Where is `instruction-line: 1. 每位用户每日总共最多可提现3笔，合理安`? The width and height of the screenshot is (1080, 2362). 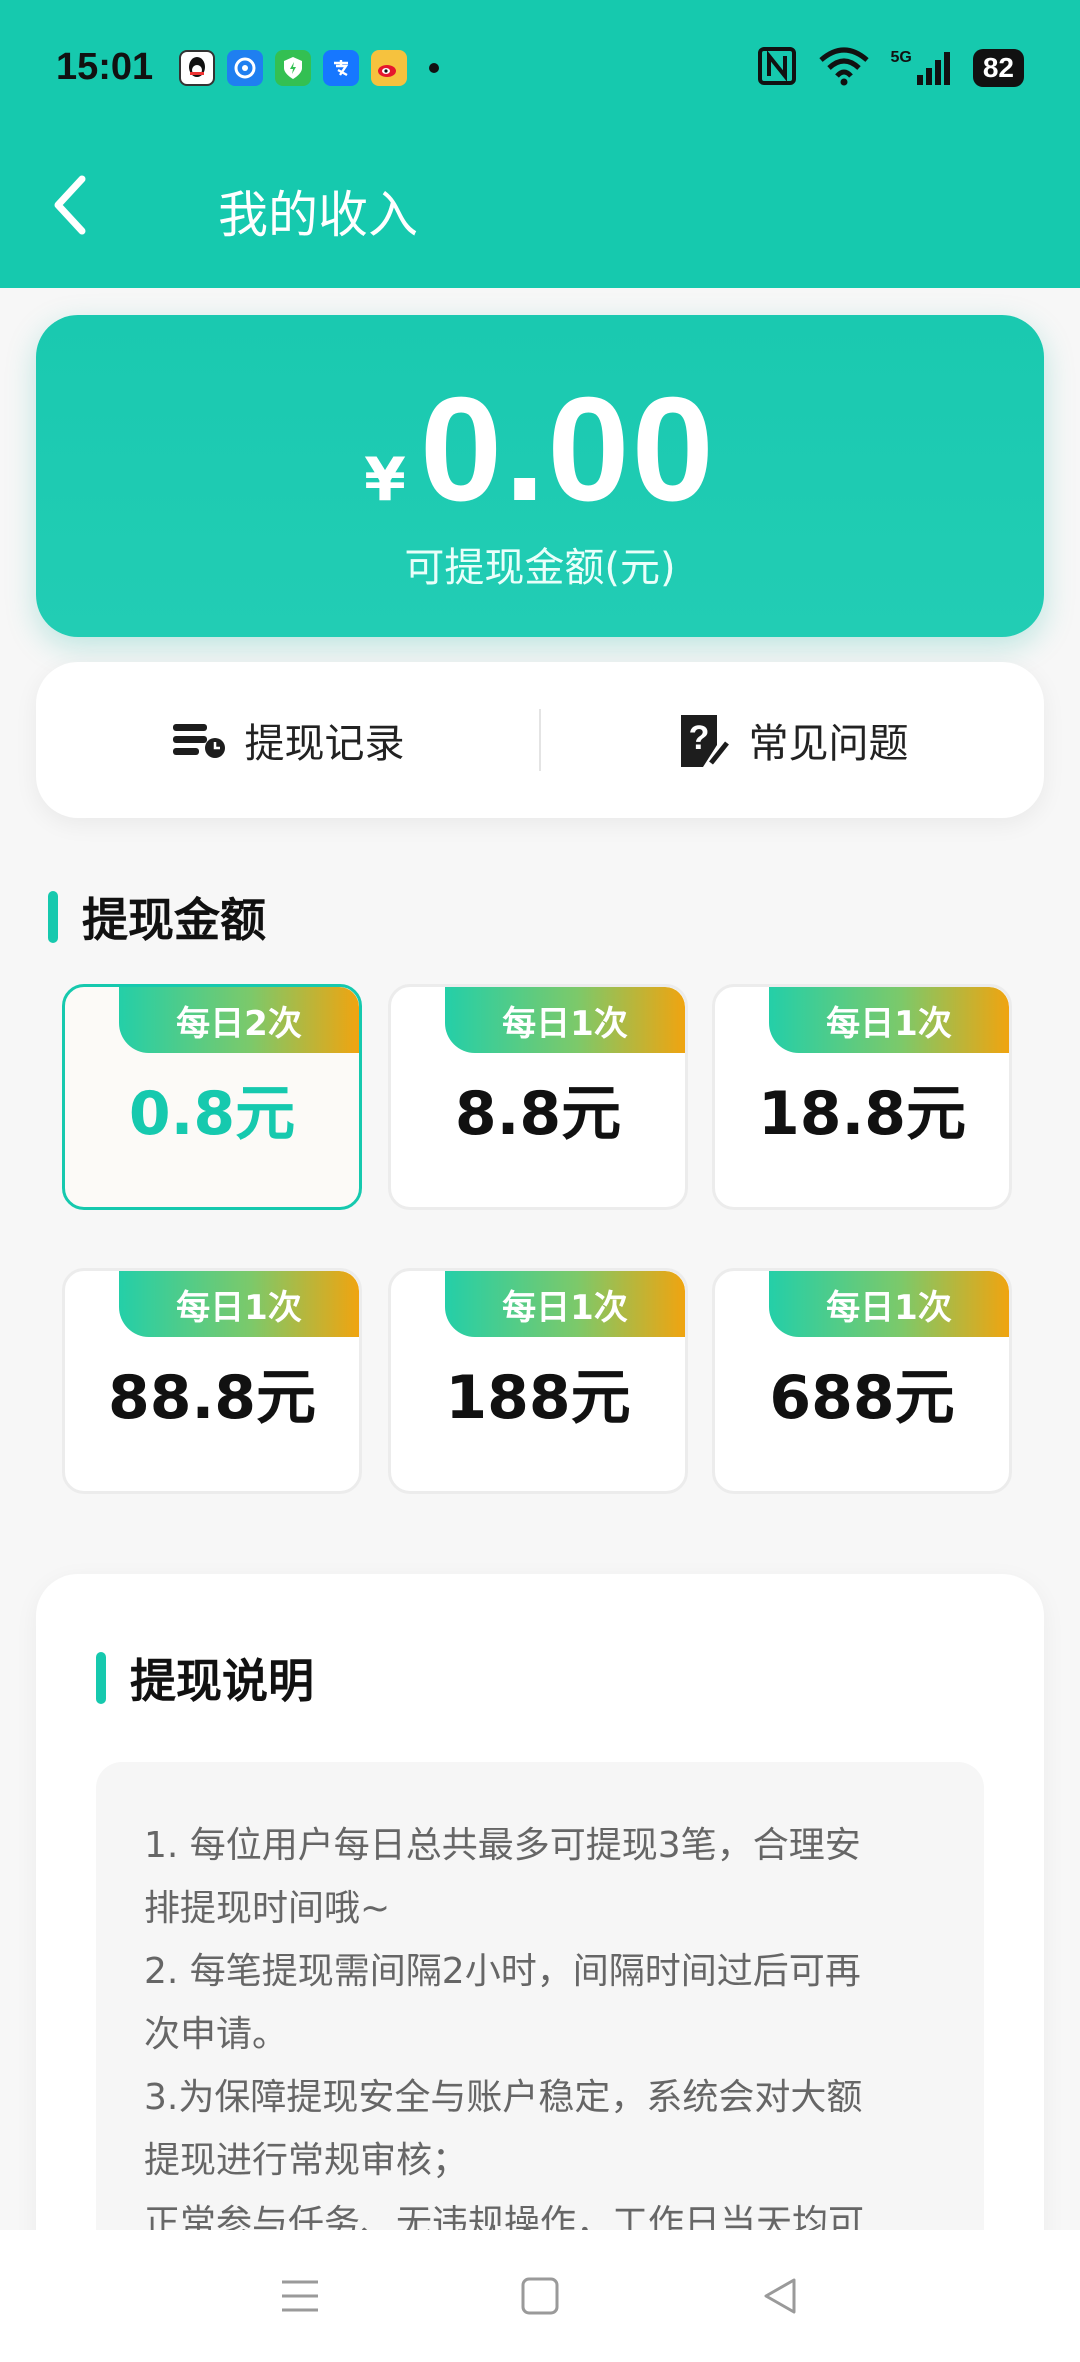
instruction-line: 1. 每位用户每日总共最多可提现3笔，合理安 is located at coordinates (502, 1845).